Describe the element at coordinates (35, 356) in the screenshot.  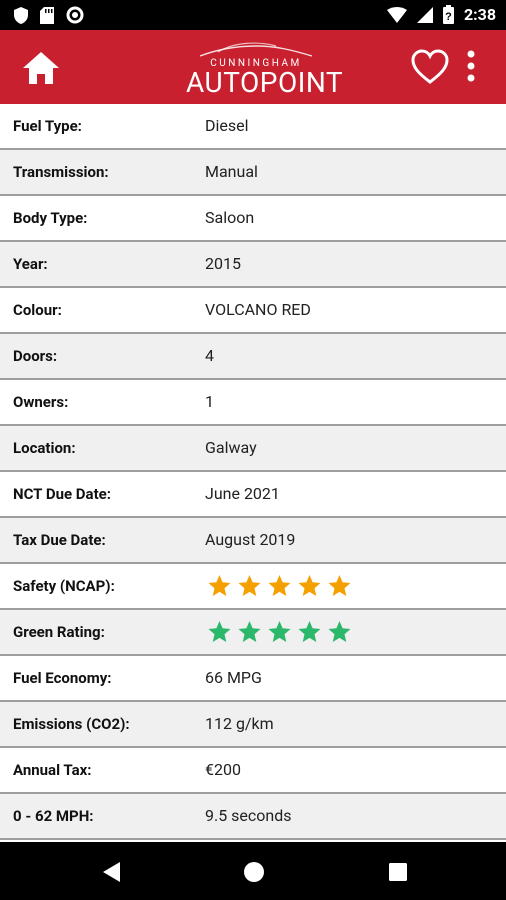
I see `detail-label: Doors:` at that location.